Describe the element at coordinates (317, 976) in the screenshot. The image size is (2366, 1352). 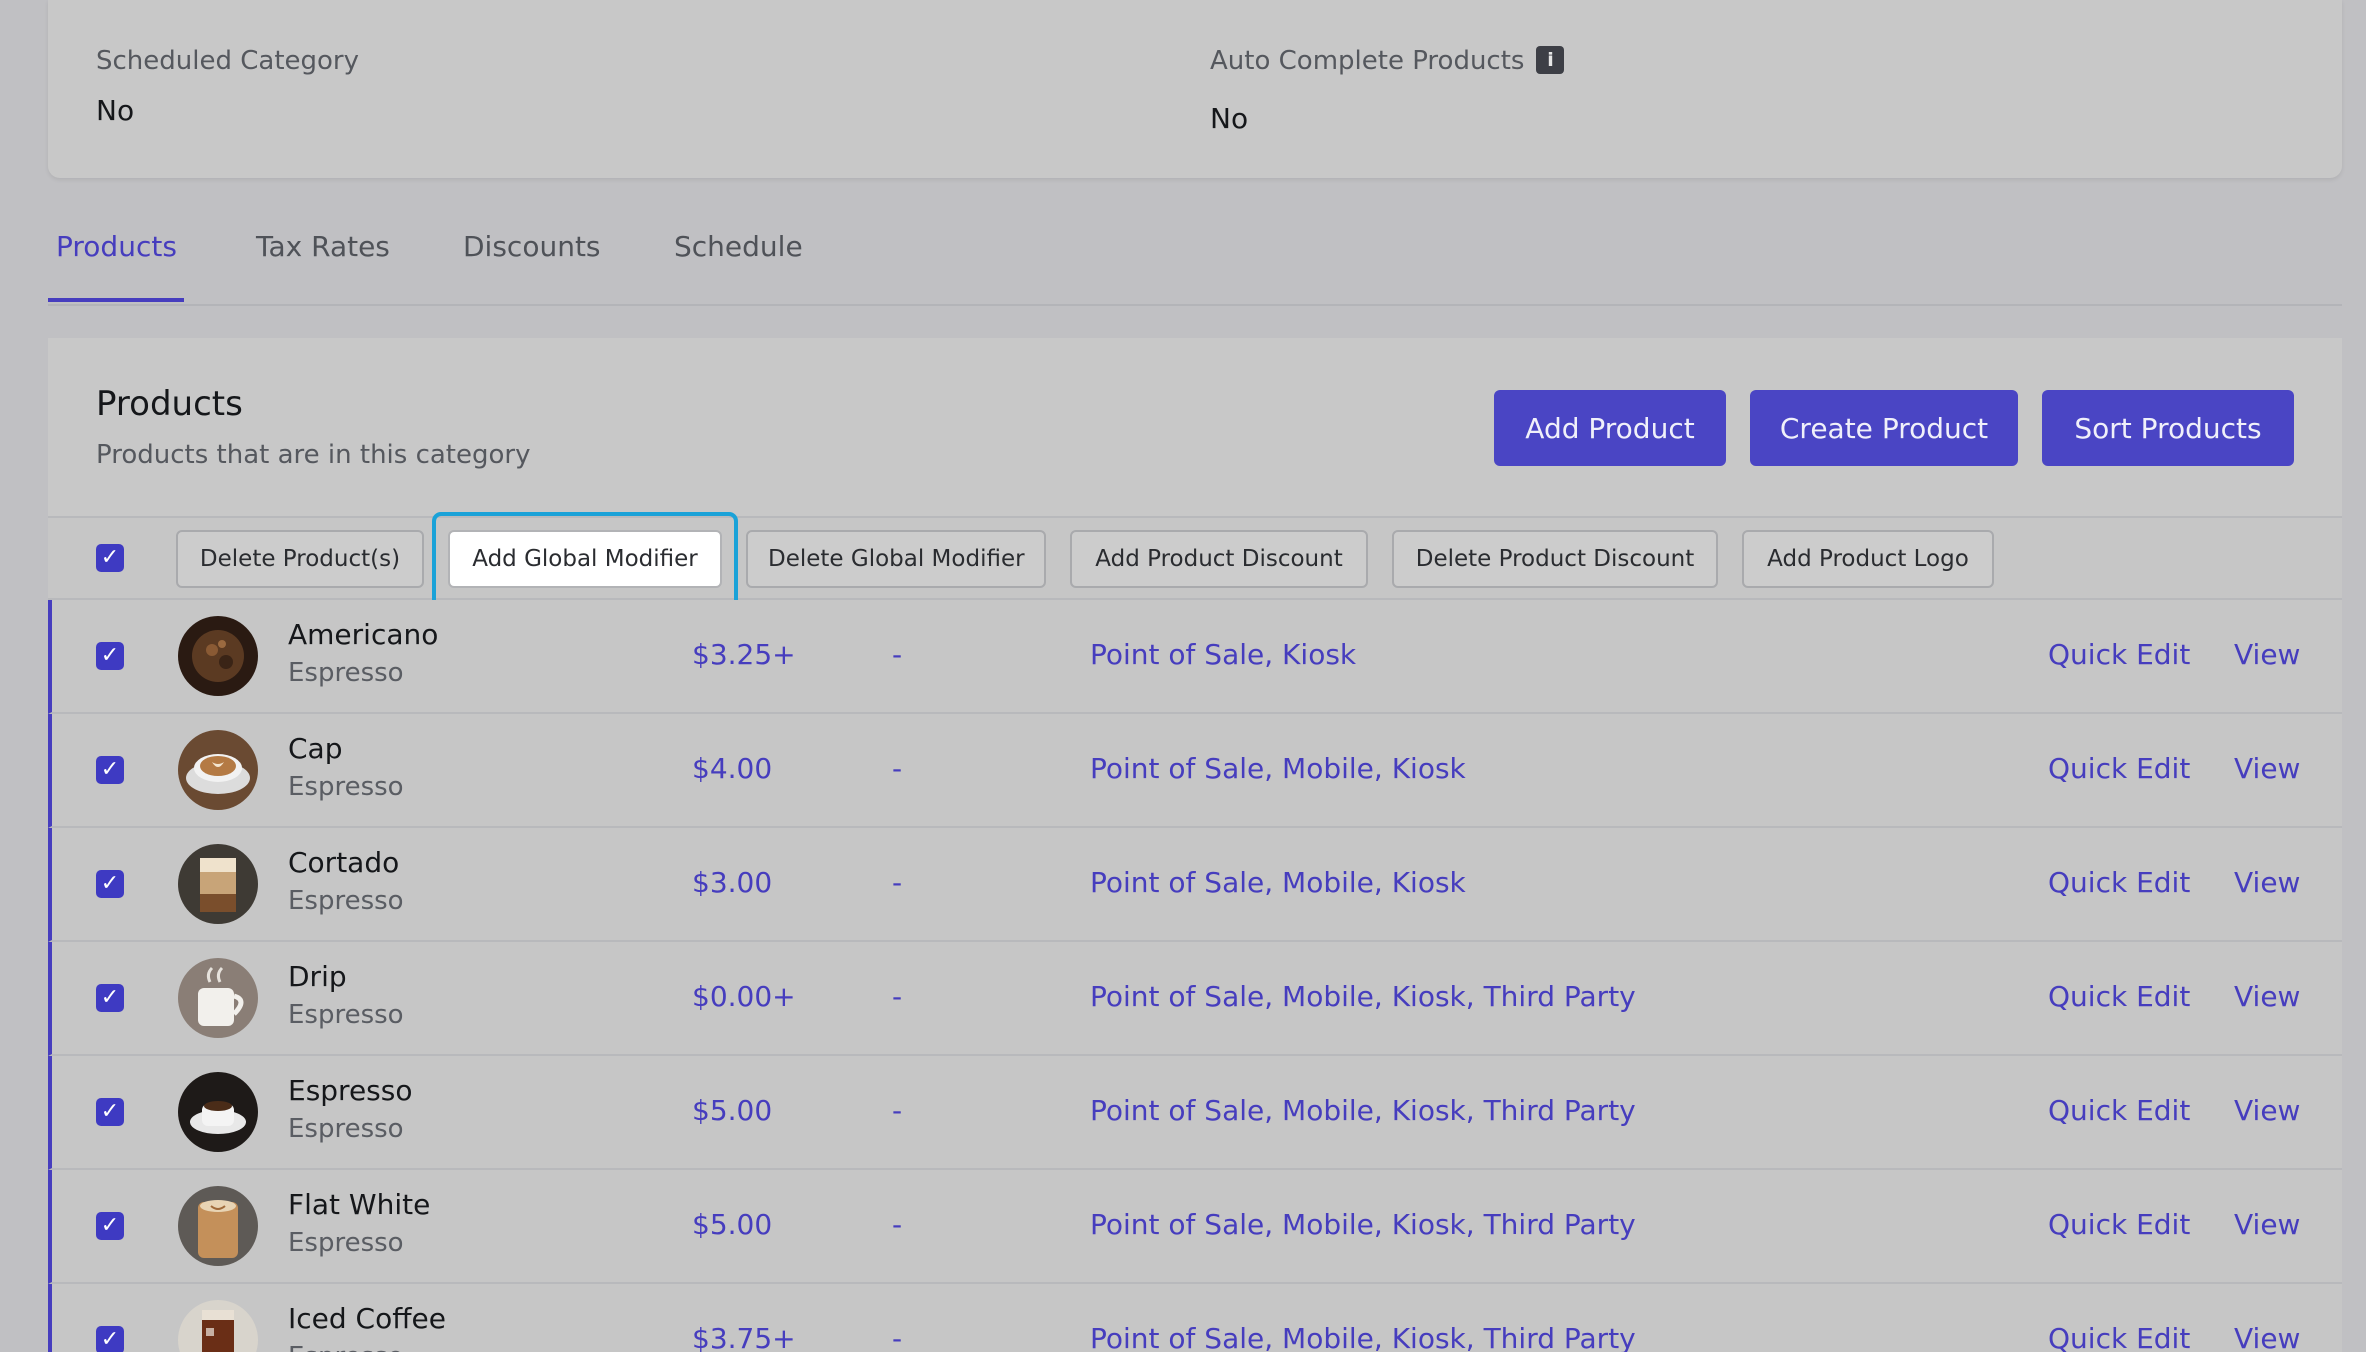
I see `product-name: Drip` at that location.